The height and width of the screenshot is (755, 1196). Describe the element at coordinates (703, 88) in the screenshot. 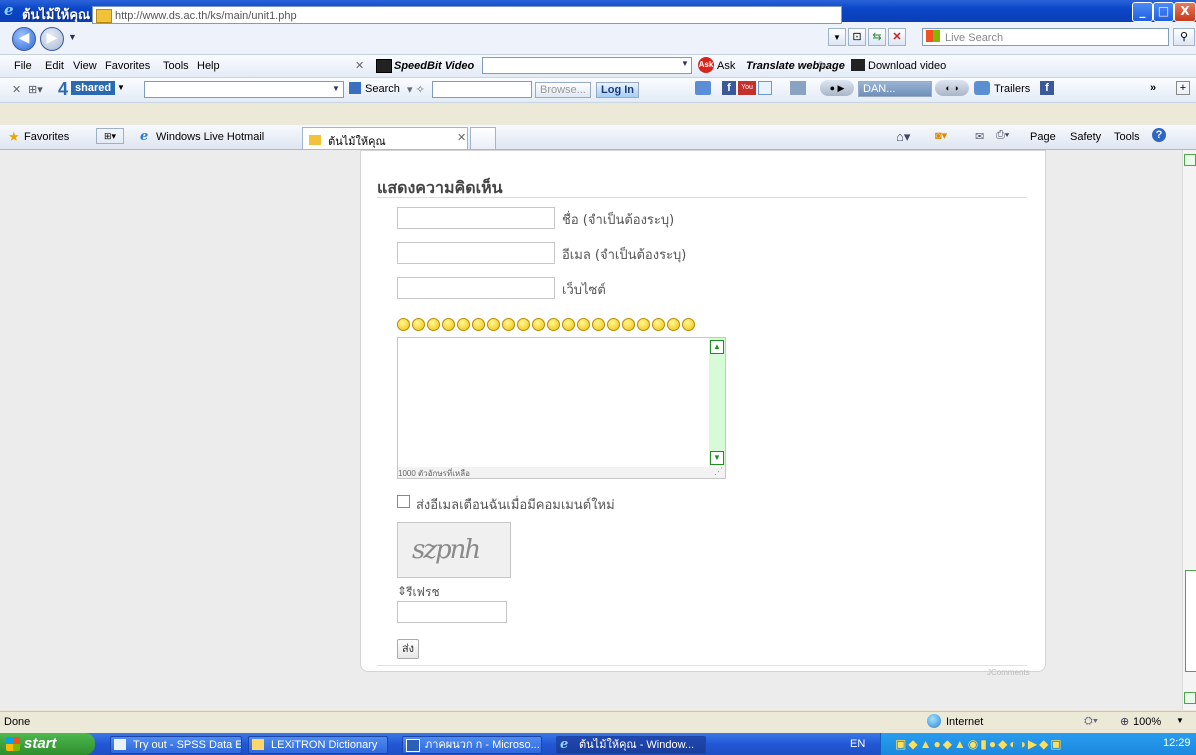

I see `toolbar-widget-icon` at that location.